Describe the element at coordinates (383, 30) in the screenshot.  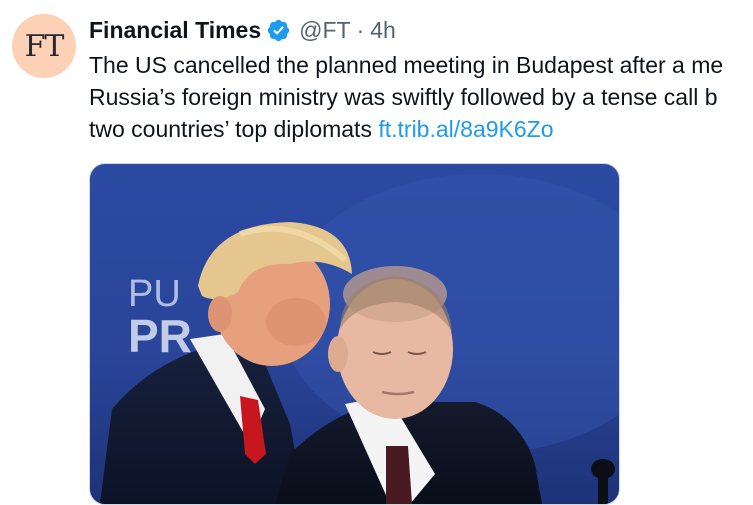
I see `timestamp: 4h` at that location.